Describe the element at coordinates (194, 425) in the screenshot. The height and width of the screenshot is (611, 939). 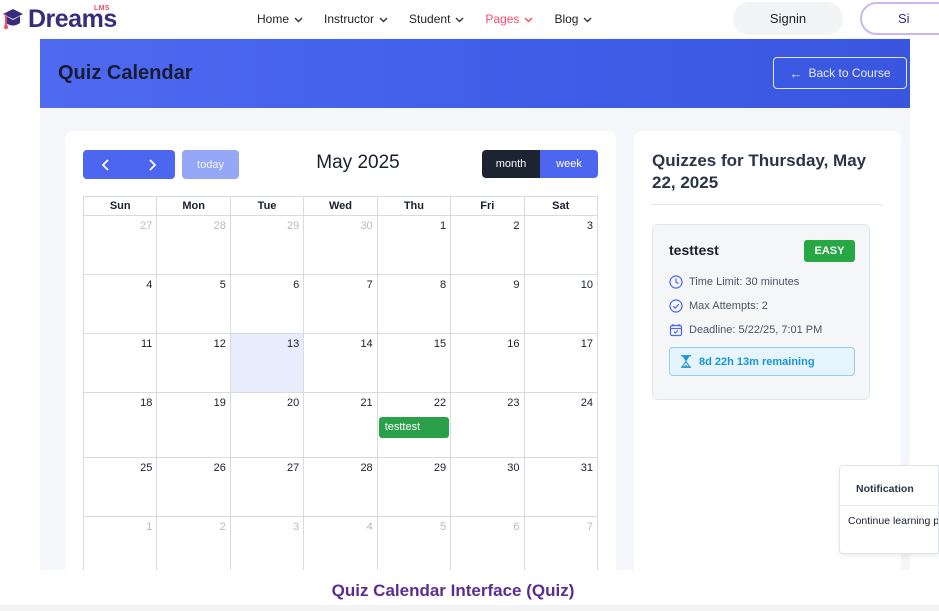
I see `calendar-day: 19` at that location.